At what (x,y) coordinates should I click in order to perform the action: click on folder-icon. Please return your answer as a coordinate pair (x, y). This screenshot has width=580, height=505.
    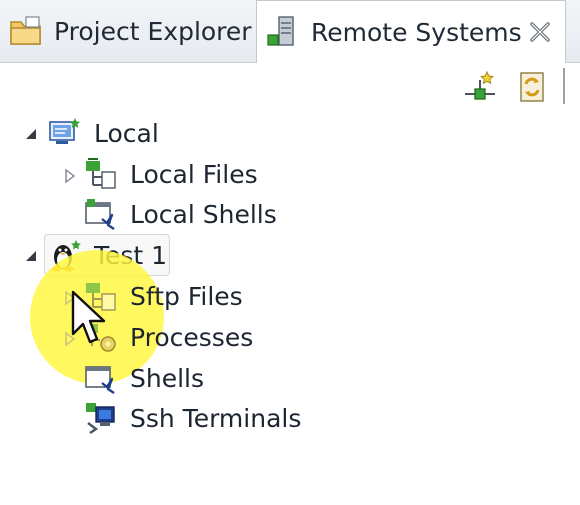
    Looking at the image, I should click on (25, 30).